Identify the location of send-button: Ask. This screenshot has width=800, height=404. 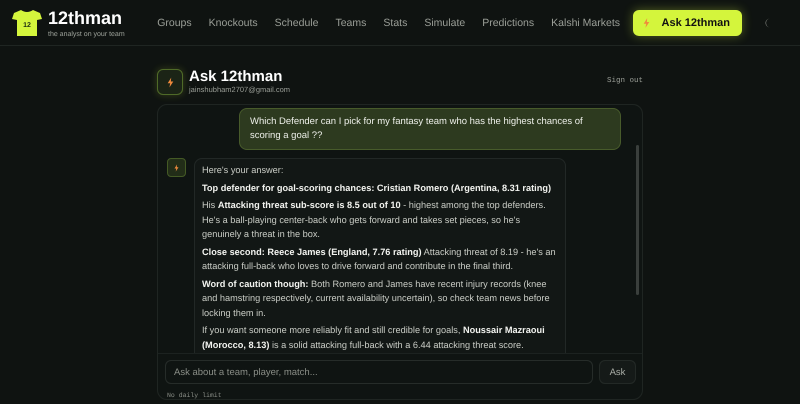
(617, 372).